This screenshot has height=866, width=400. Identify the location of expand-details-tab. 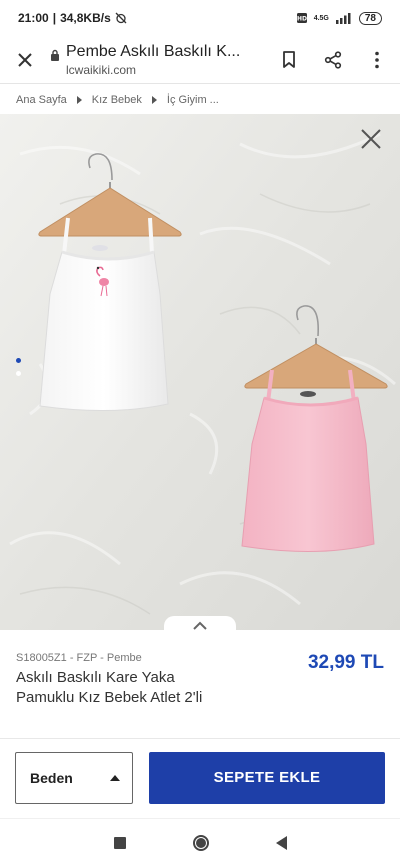
(200, 627).